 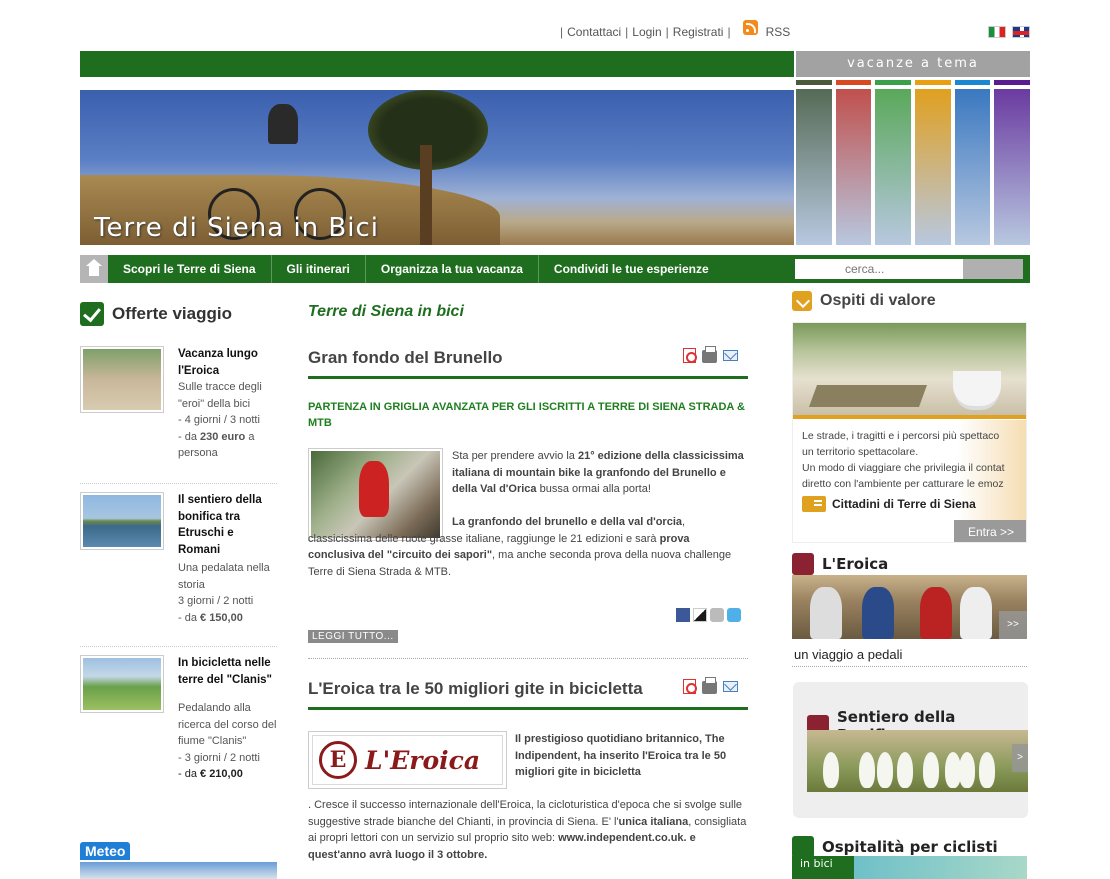 I want to click on eroica-promo: L'Eroica >> un viaggio a pedali, so click(x=909, y=610).